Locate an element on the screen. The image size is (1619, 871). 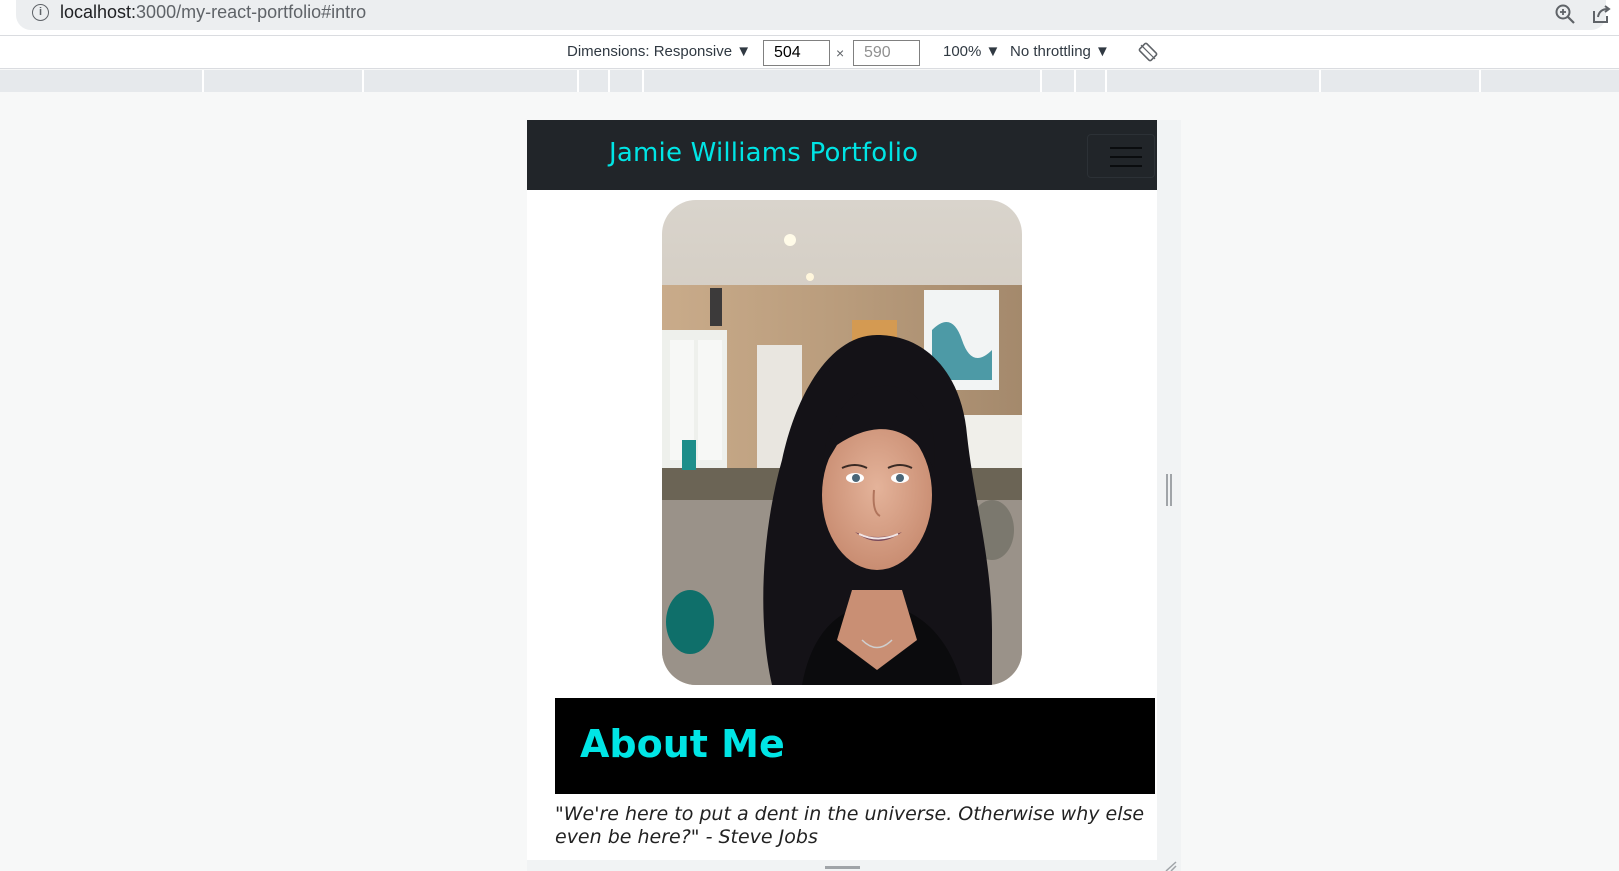
times-symbol: × is located at coordinates (840, 53).